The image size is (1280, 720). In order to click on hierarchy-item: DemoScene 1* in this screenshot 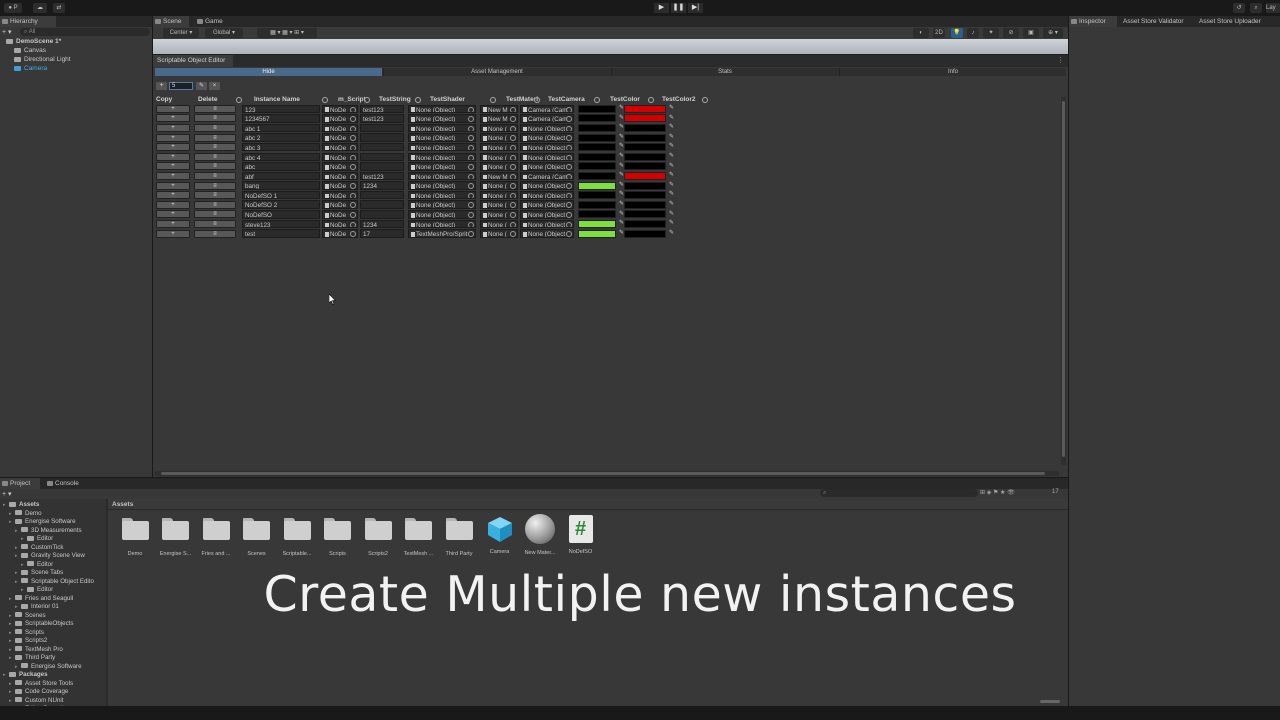, I will do `click(33, 41)`.